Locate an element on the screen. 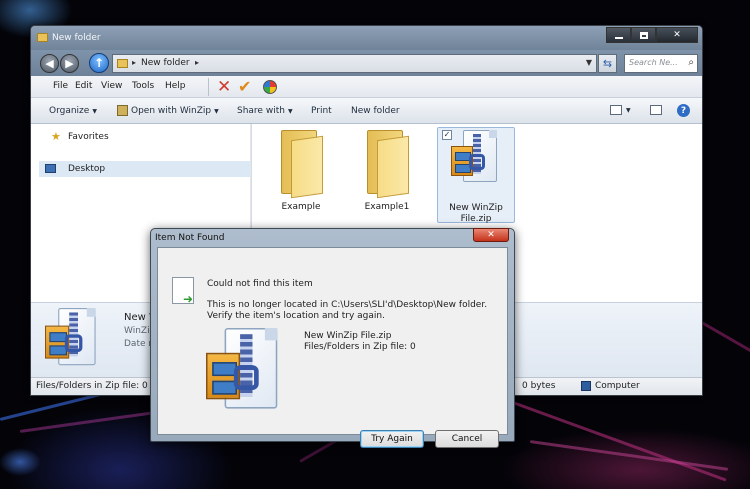 The width and height of the screenshot is (750, 489). back-button: ◀ is located at coordinates (49, 63).